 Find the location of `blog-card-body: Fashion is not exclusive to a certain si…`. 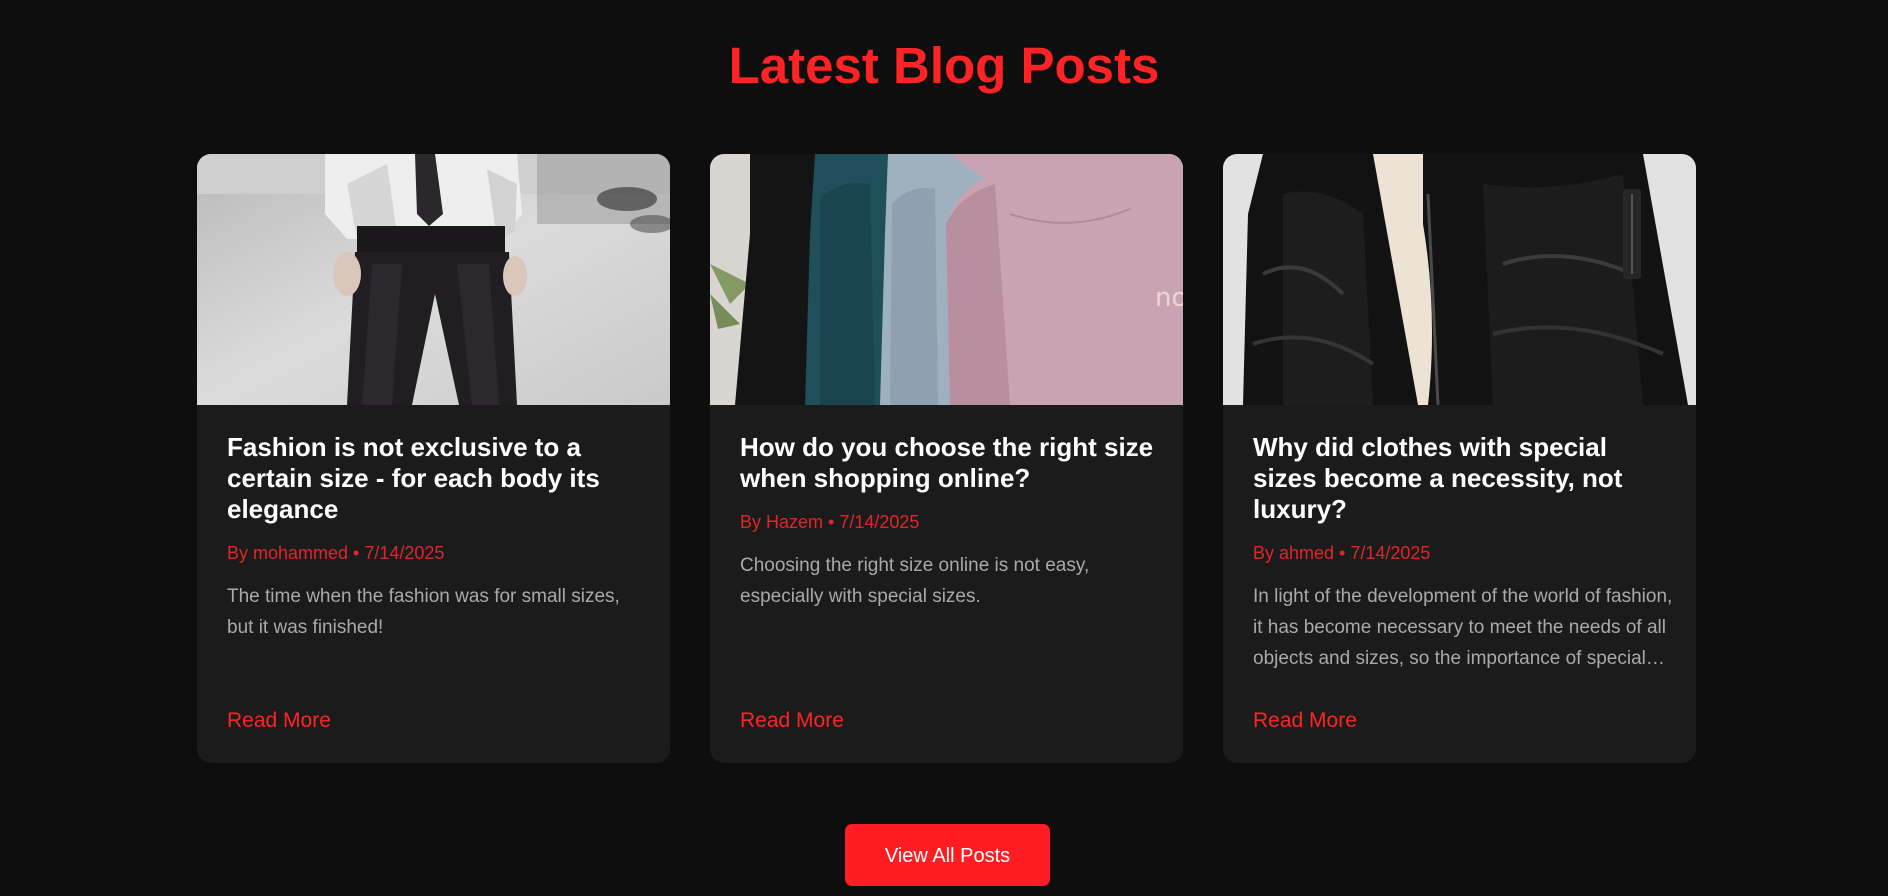

blog-card-body: Fashion is not exclusive to a certain si… is located at coordinates (437, 537).